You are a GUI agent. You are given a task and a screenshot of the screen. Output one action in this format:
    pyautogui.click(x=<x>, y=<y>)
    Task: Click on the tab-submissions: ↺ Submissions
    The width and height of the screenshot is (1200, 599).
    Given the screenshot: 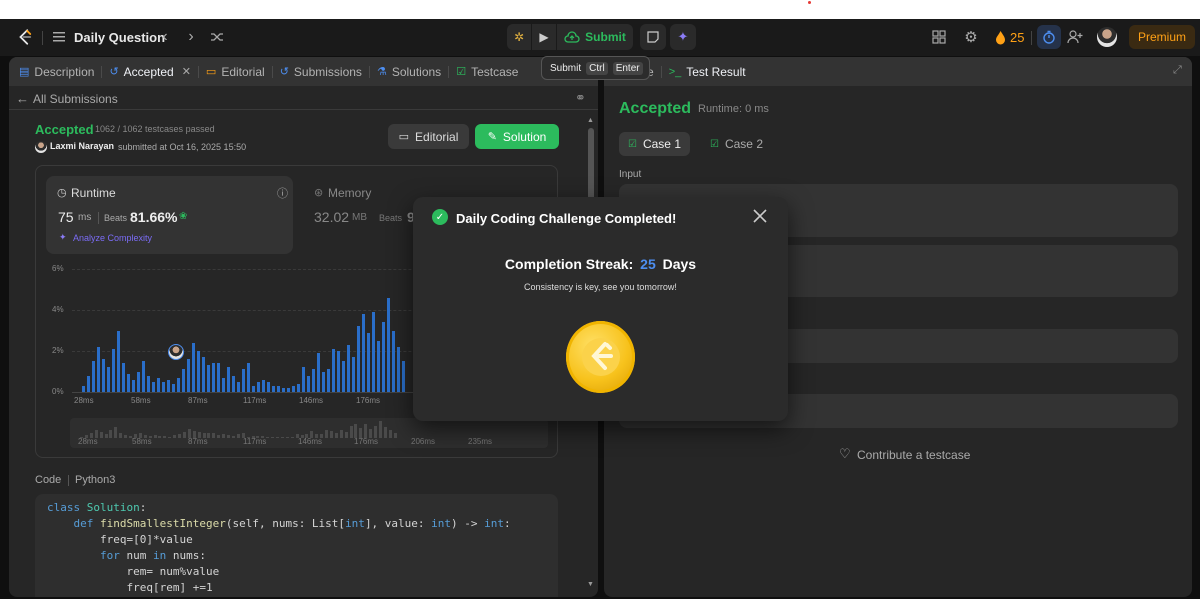 What is the action you would take?
    pyautogui.click(x=321, y=71)
    